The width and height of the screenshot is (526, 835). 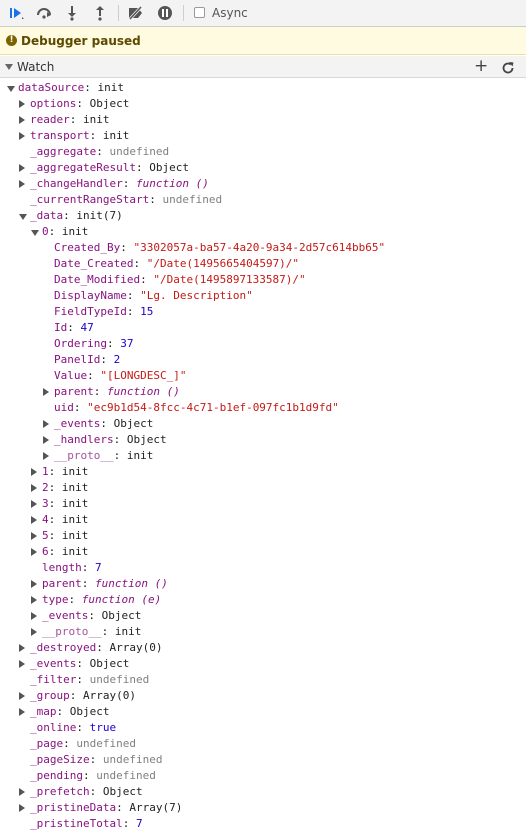 What do you see at coordinates (83, 167) in the screenshot?
I see `property-key: _aggregateResult` at bounding box center [83, 167].